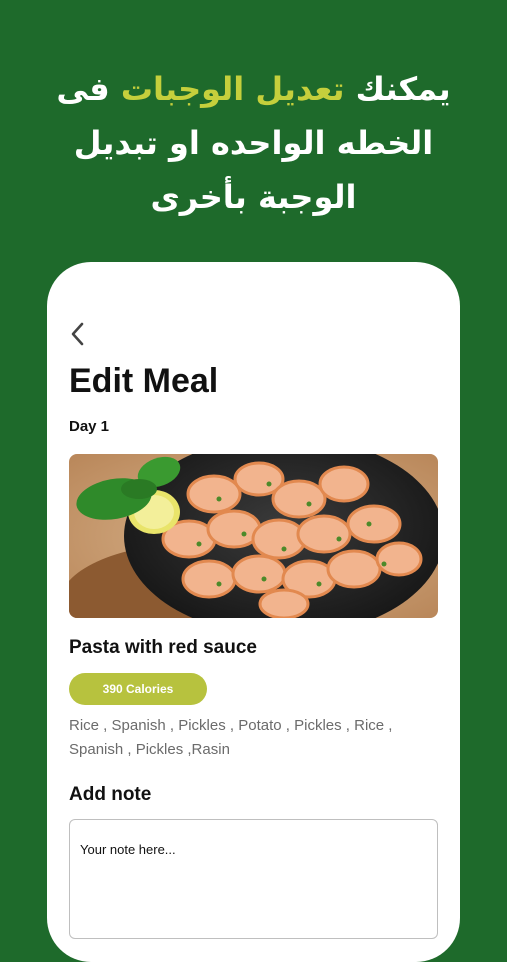 This screenshot has height=962, width=507. I want to click on meal-image, so click(253, 536).